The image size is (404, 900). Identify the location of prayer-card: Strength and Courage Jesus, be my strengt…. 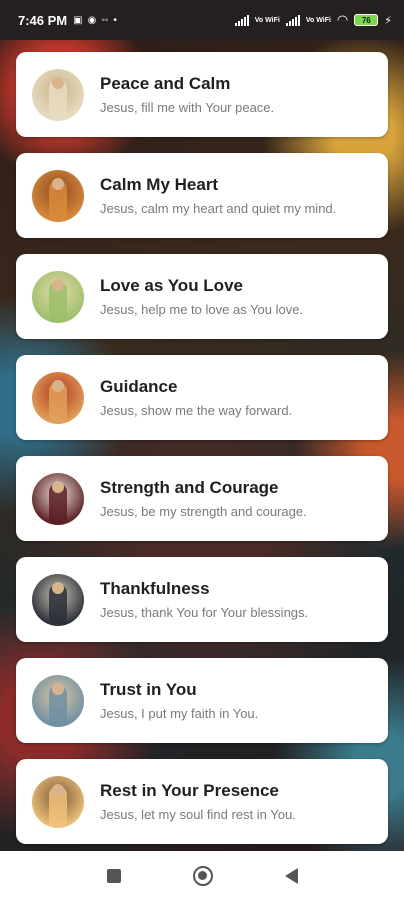
(202, 498).